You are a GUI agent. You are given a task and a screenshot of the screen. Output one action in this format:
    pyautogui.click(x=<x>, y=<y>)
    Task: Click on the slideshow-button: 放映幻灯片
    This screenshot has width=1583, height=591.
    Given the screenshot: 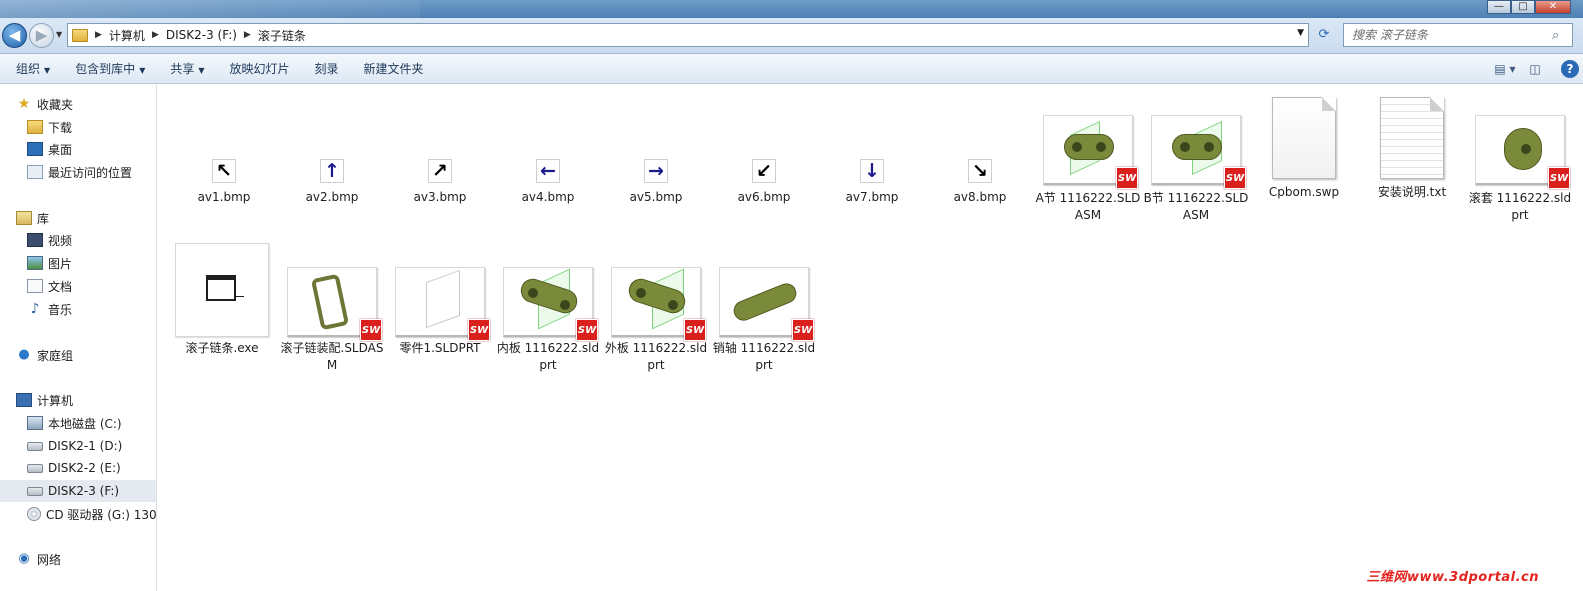 What is the action you would take?
    pyautogui.click(x=260, y=69)
    